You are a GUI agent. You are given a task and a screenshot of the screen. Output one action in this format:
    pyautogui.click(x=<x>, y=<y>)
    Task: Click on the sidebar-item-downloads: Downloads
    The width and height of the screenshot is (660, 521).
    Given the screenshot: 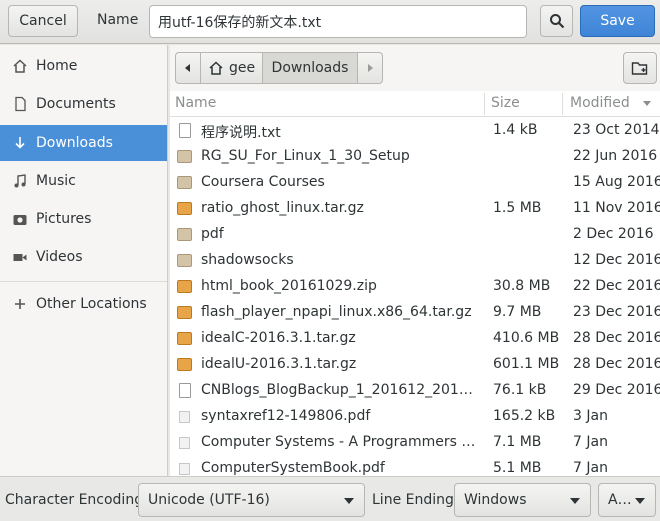 What is the action you would take?
    pyautogui.click(x=83, y=143)
    